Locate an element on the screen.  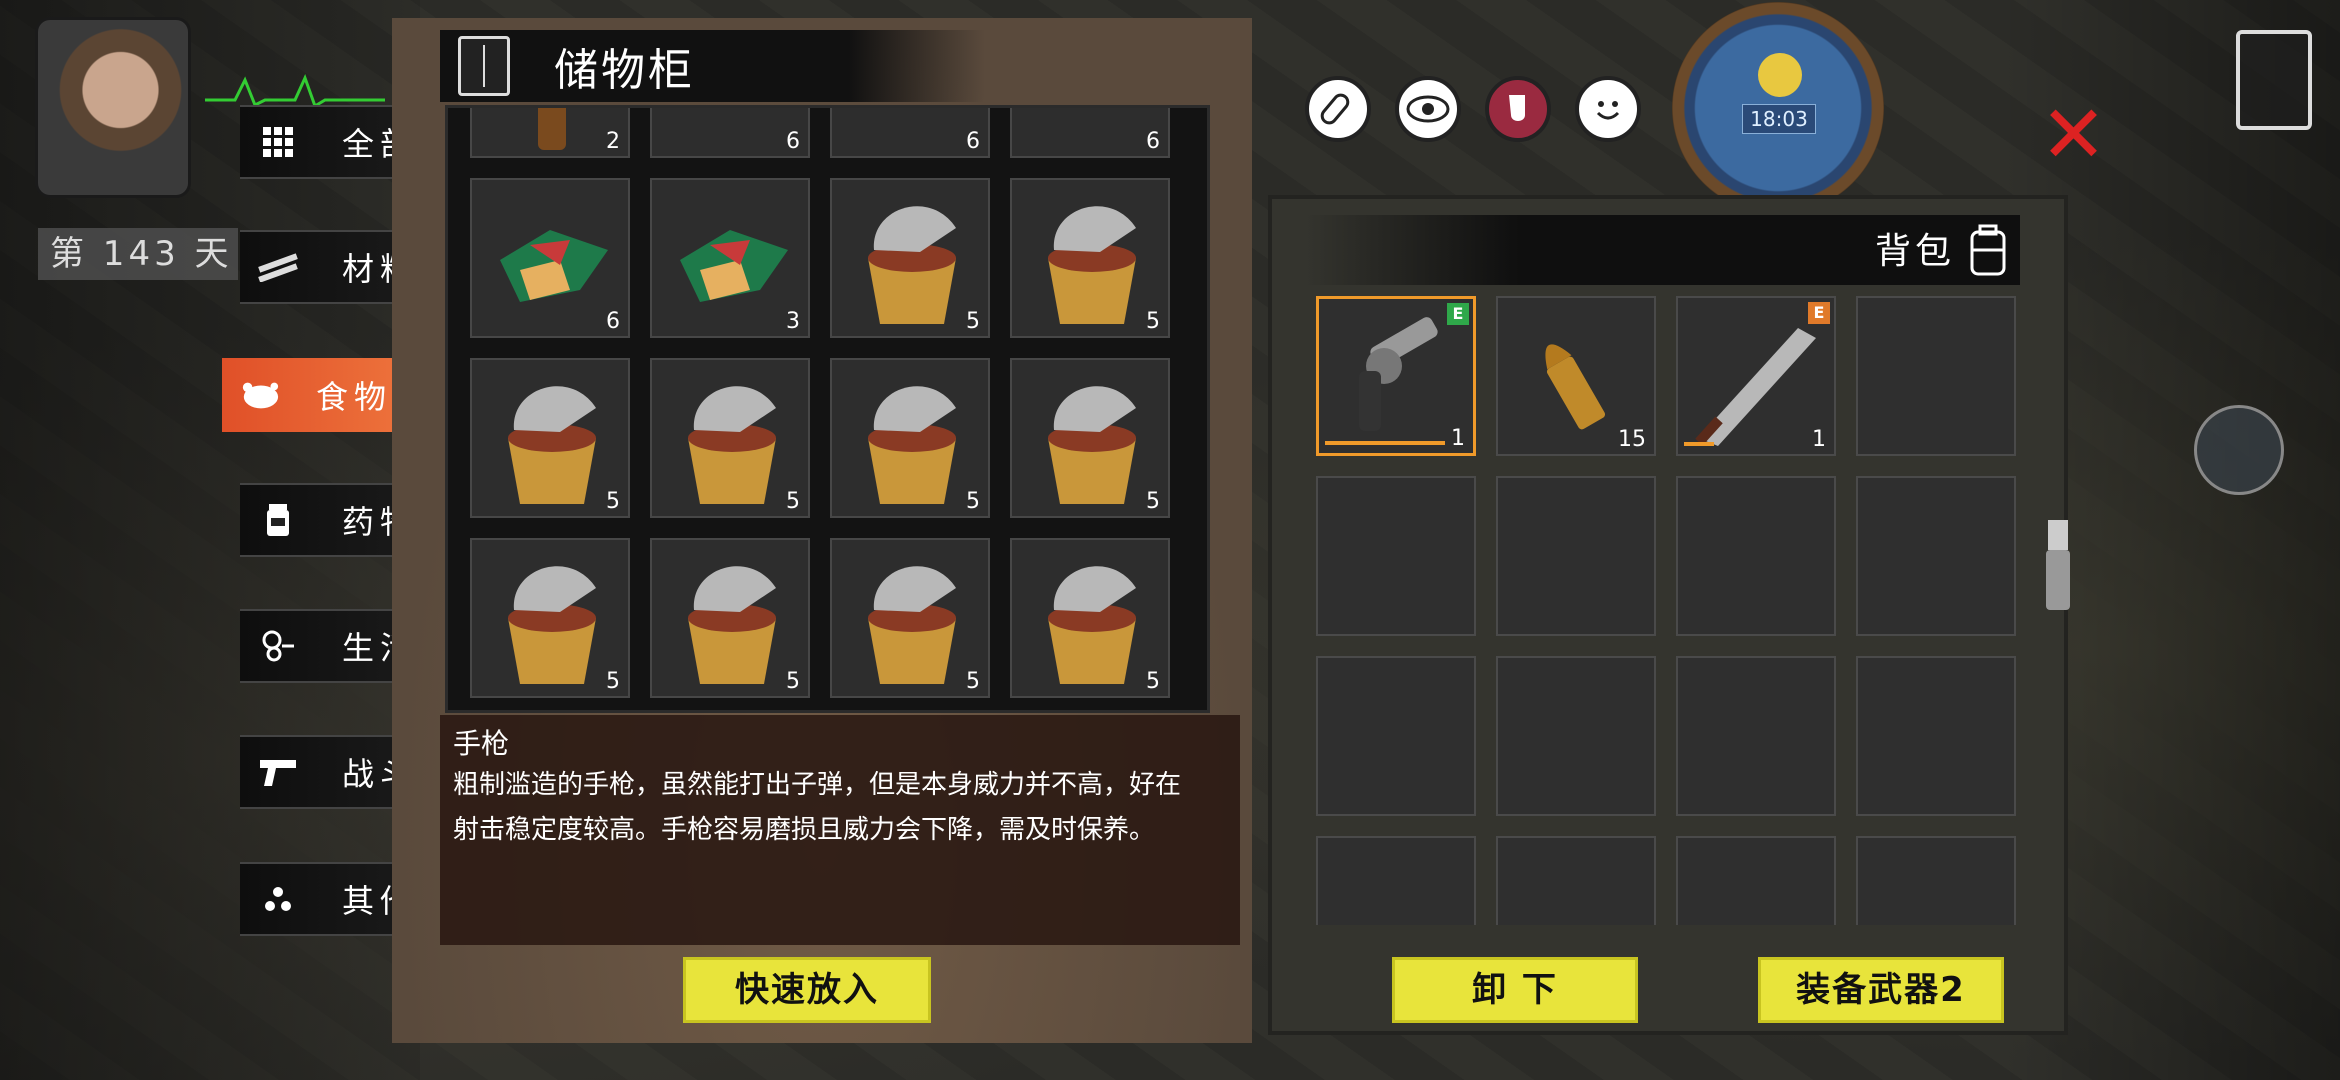
bullet-icon is located at coordinates (1575, 387).